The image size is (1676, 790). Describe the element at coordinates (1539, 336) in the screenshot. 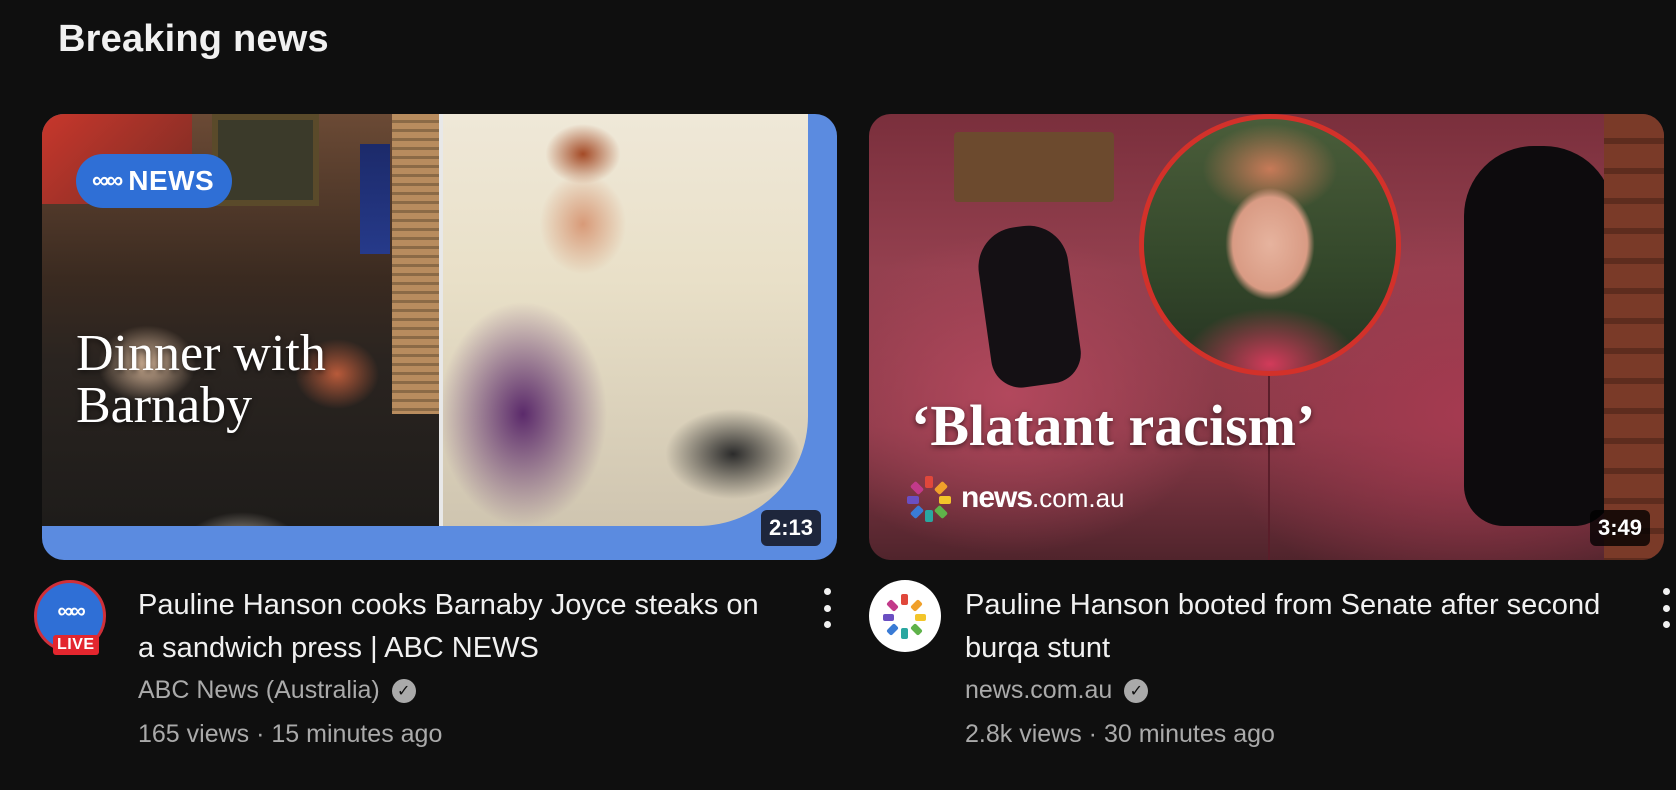

I see `figure-right` at that location.